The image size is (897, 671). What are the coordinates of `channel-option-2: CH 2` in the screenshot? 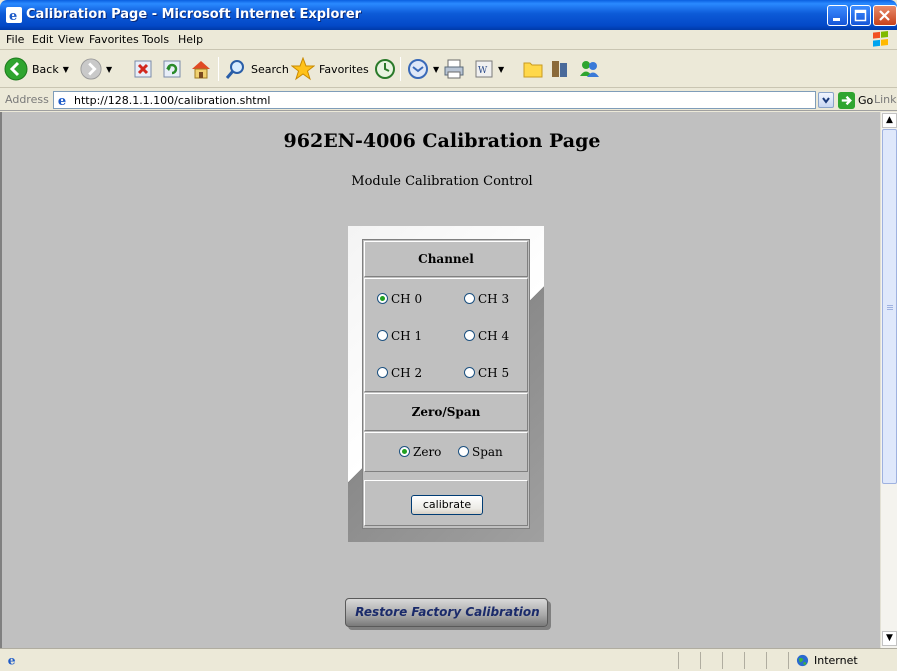 It's located at (399, 373).